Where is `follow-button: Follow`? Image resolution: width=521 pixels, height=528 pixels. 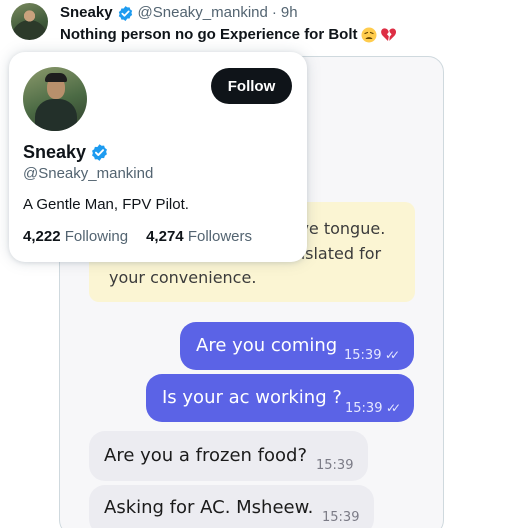
follow-button: Follow is located at coordinates (251, 86).